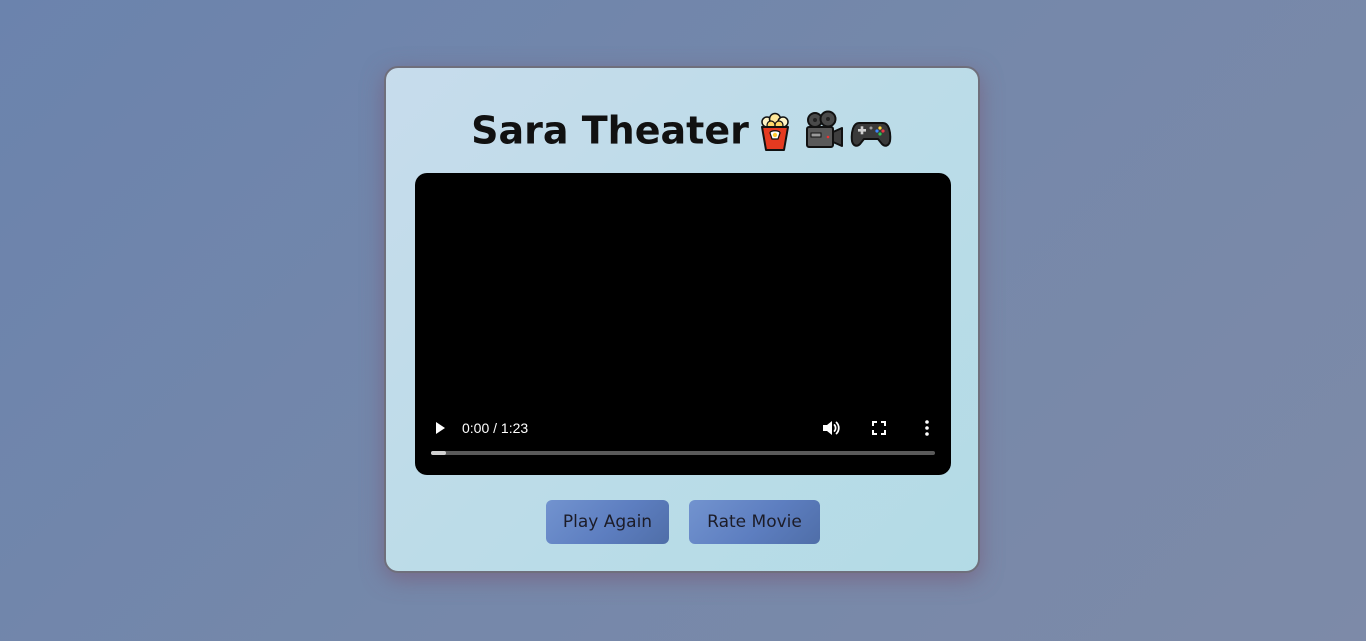 This screenshot has height=641, width=1366. I want to click on video-progress-fill, so click(439, 453).